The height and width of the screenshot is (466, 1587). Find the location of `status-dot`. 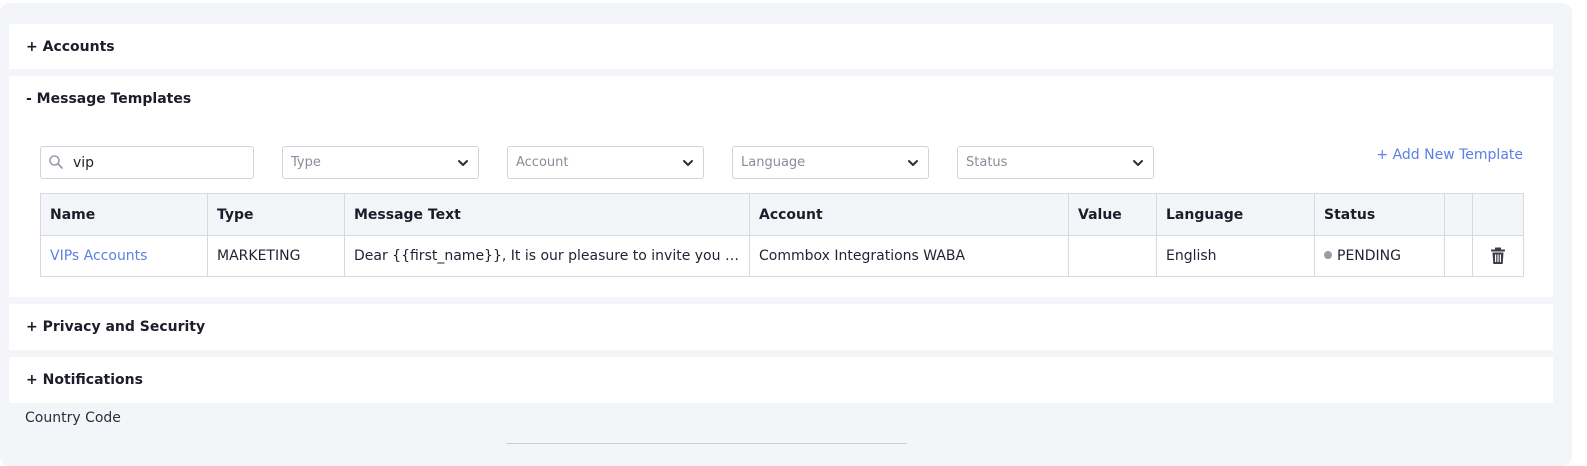

status-dot is located at coordinates (1328, 255).